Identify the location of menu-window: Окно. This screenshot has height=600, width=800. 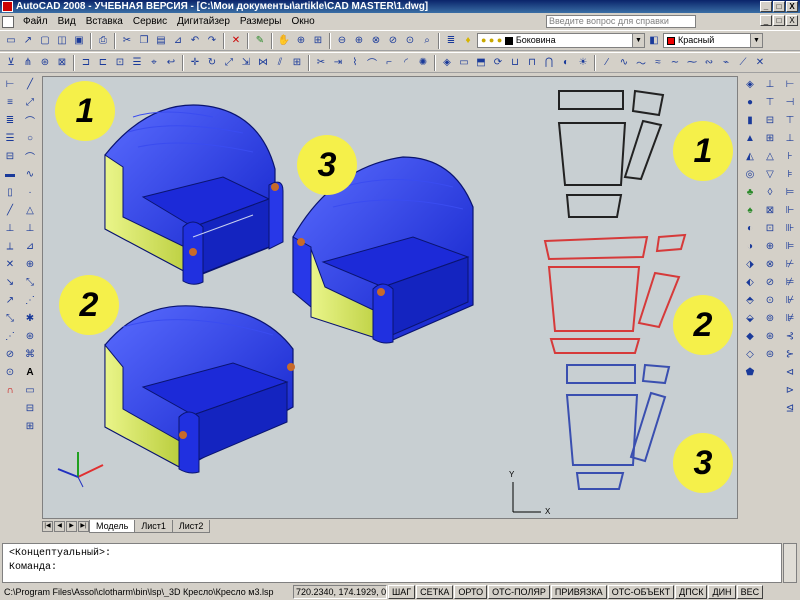
(302, 21).